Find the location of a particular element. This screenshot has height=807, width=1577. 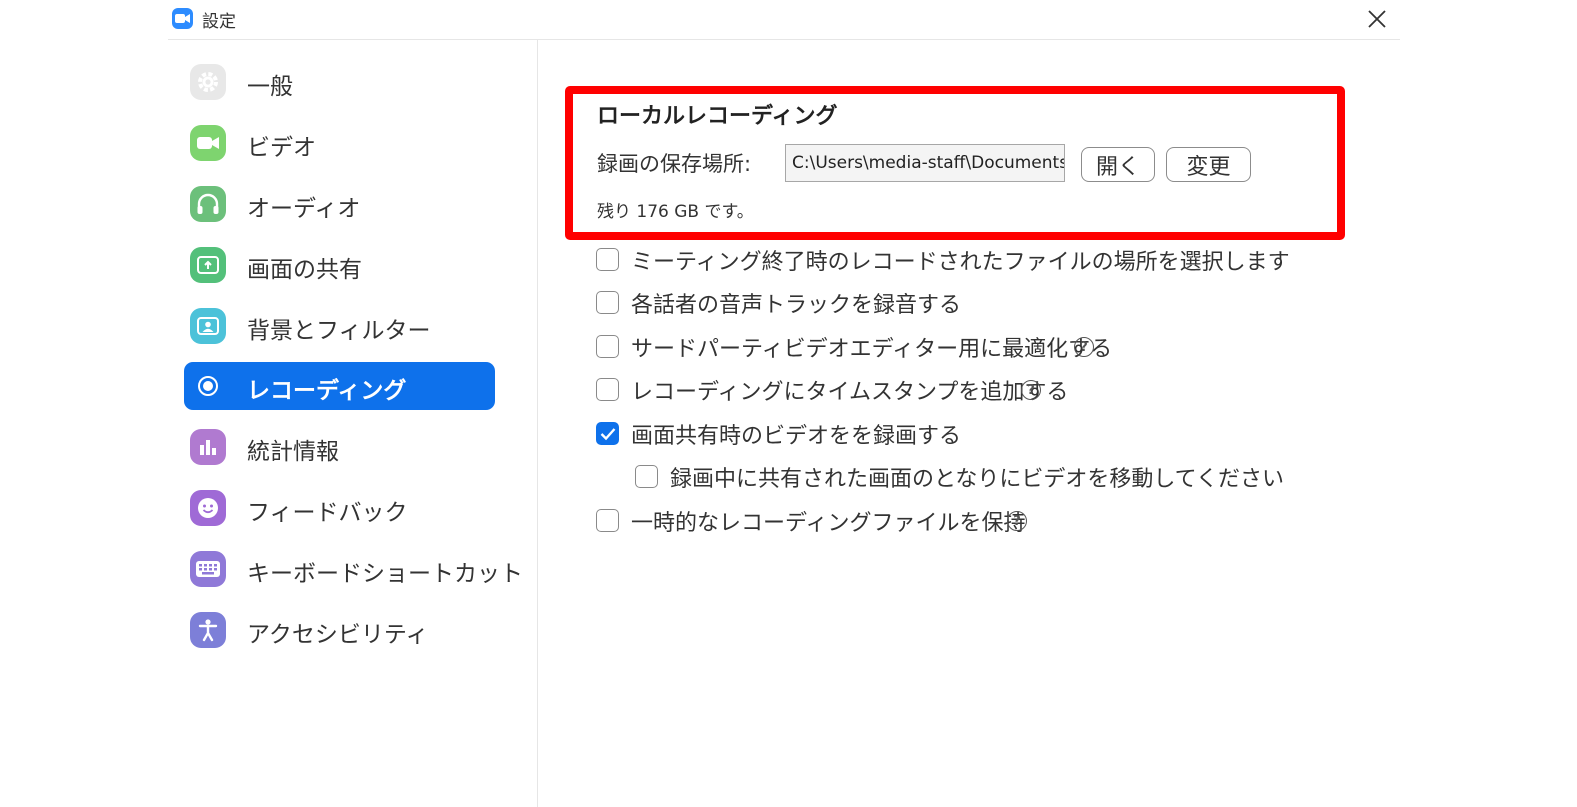

option-optimize-third-party-editor: サードパーティビデオエディター用に最適化する ? is located at coordinates (946, 347).